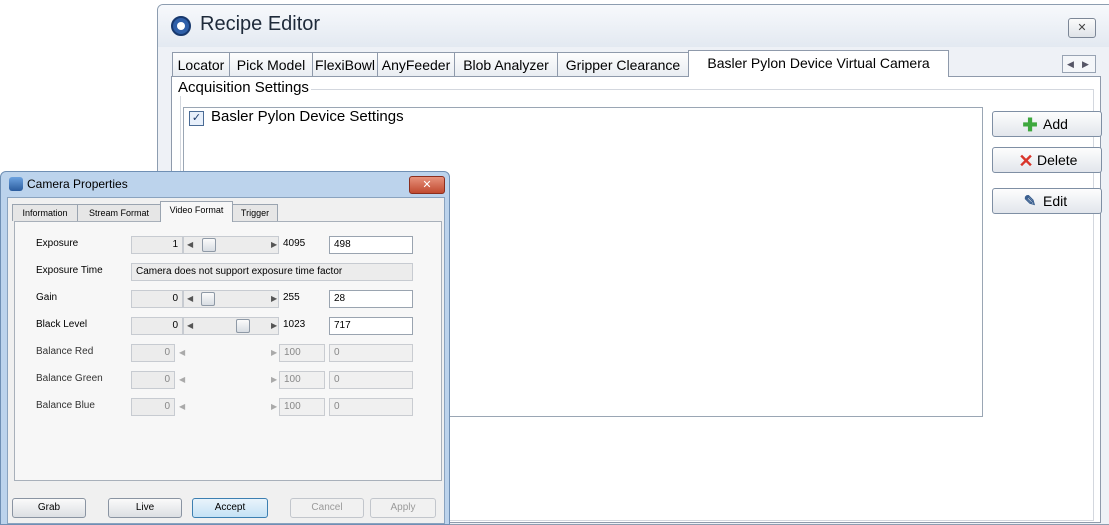 This screenshot has height=525, width=1109. What do you see at coordinates (181, 26) in the screenshot?
I see `app-icon` at bounding box center [181, 26].